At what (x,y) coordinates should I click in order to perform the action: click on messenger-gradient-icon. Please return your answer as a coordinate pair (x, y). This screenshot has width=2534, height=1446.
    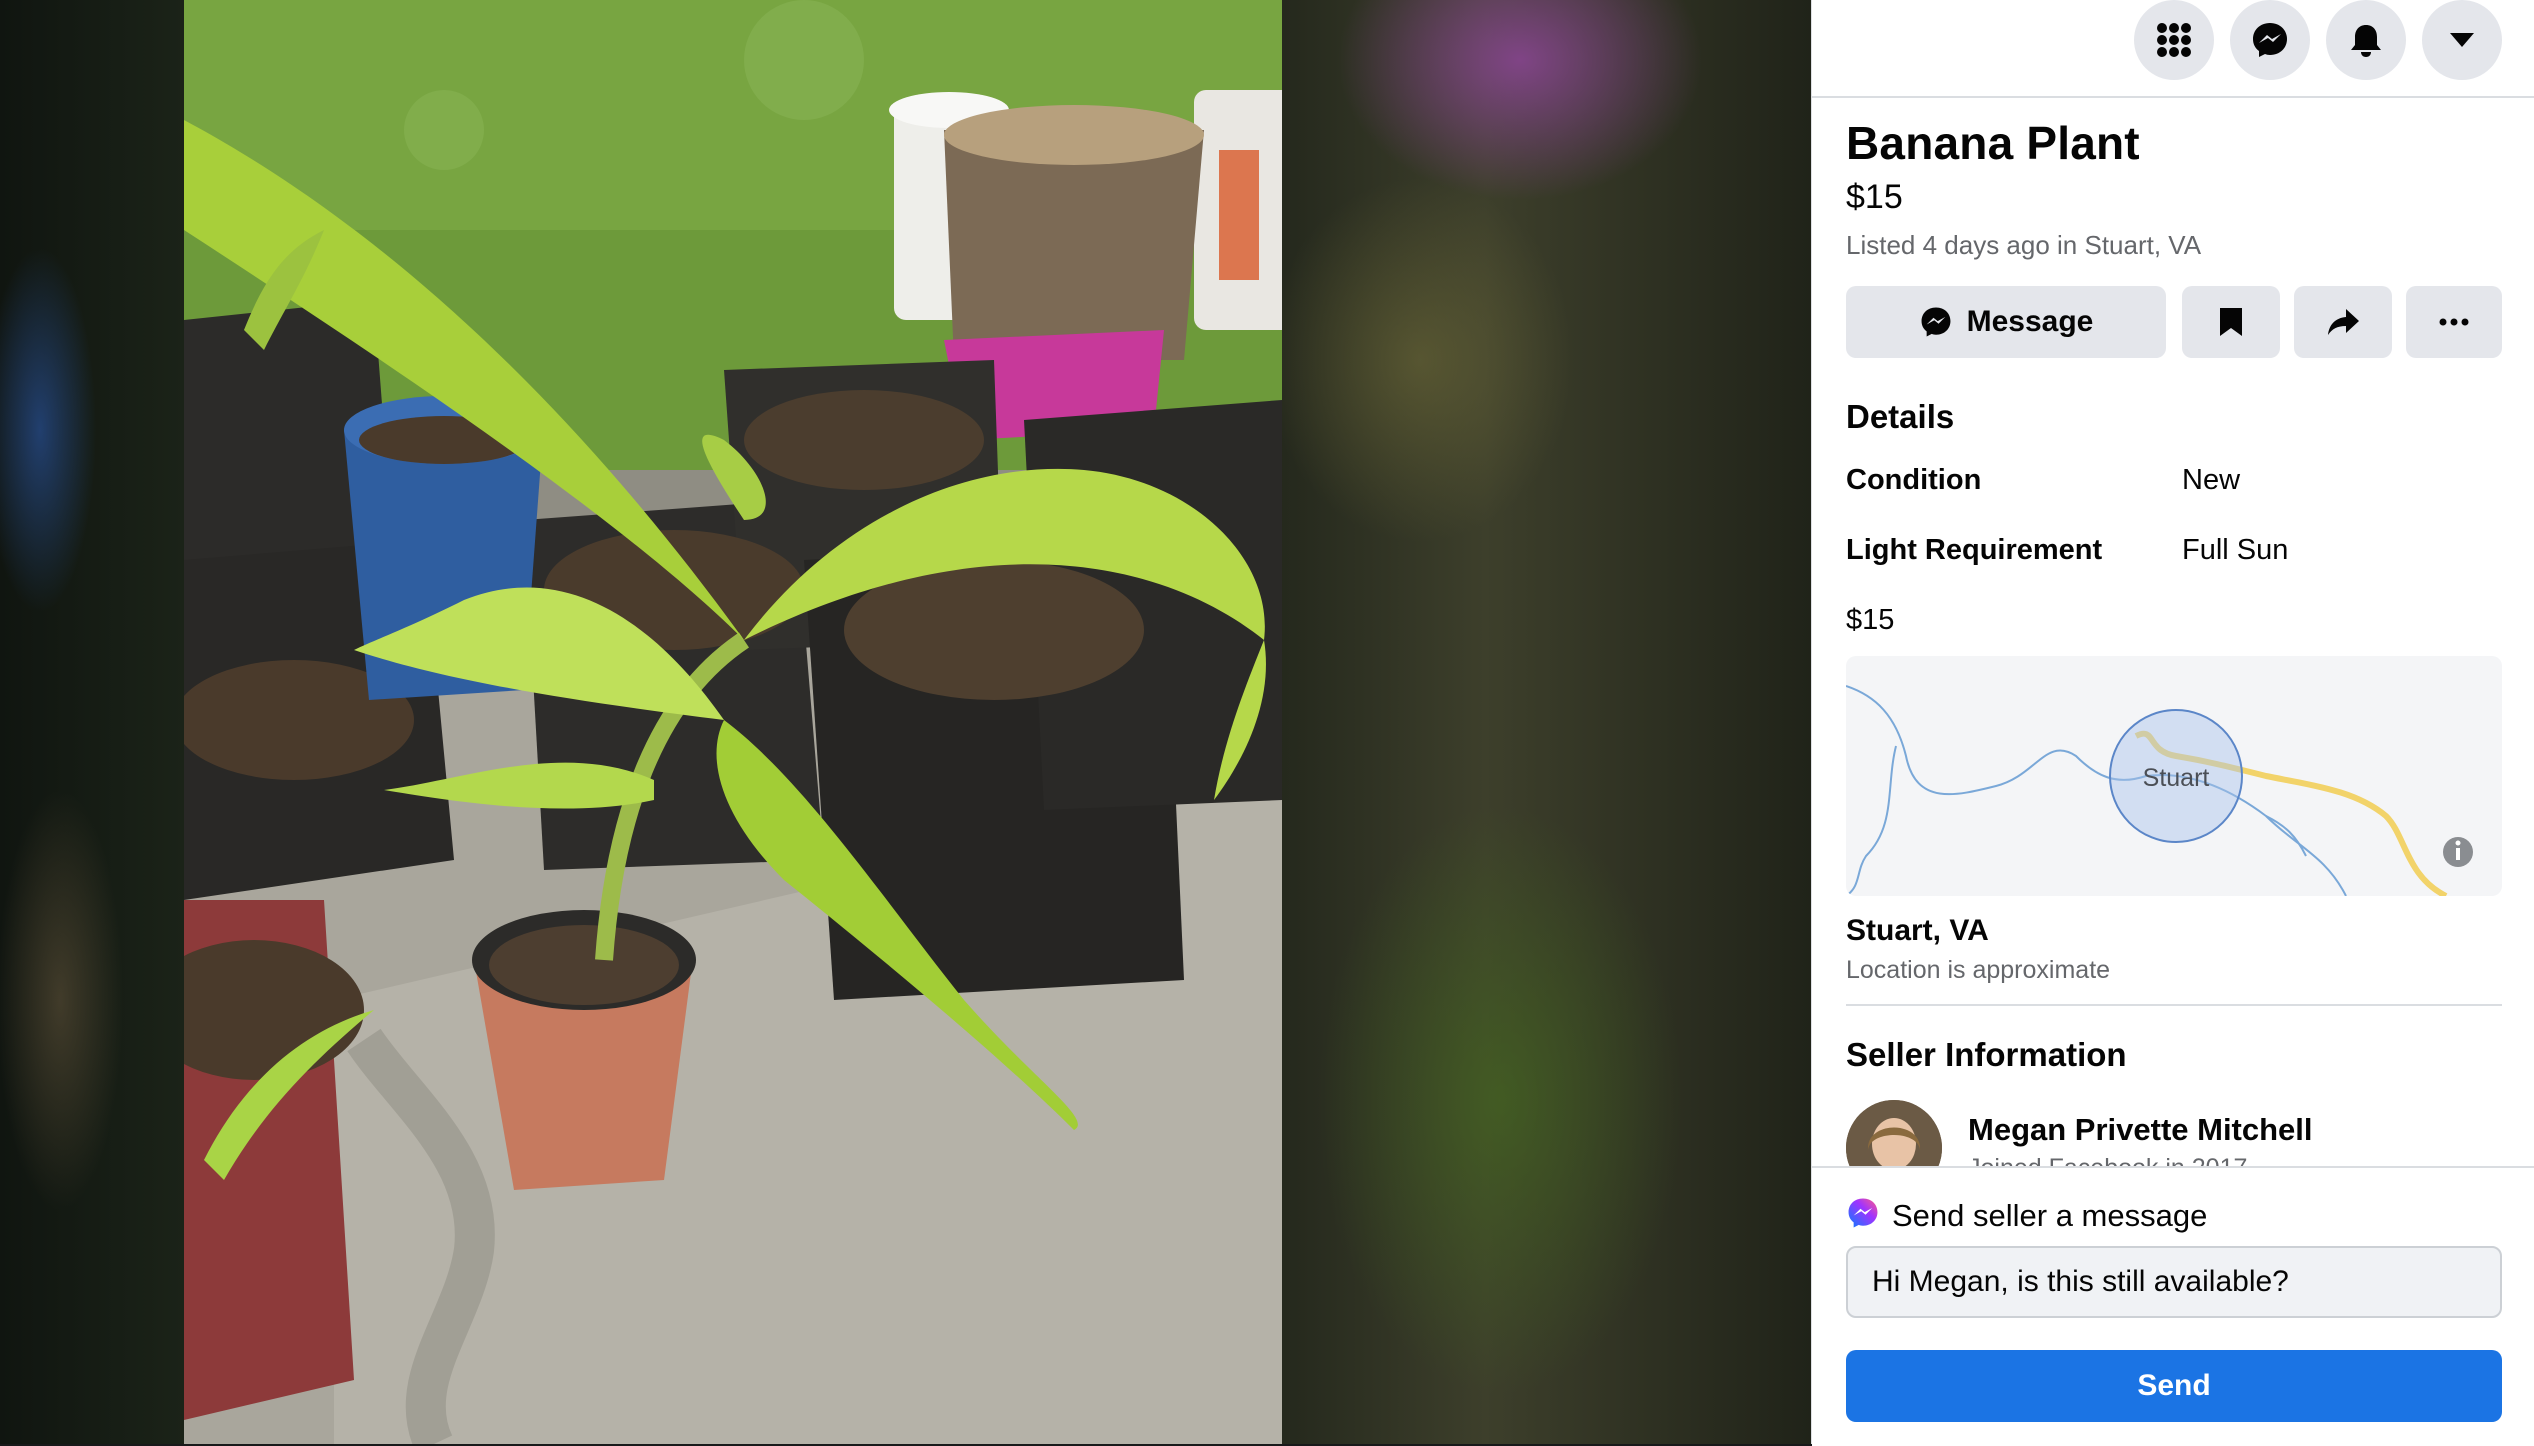
    Looking at the image, I should click on (1863, 1213).